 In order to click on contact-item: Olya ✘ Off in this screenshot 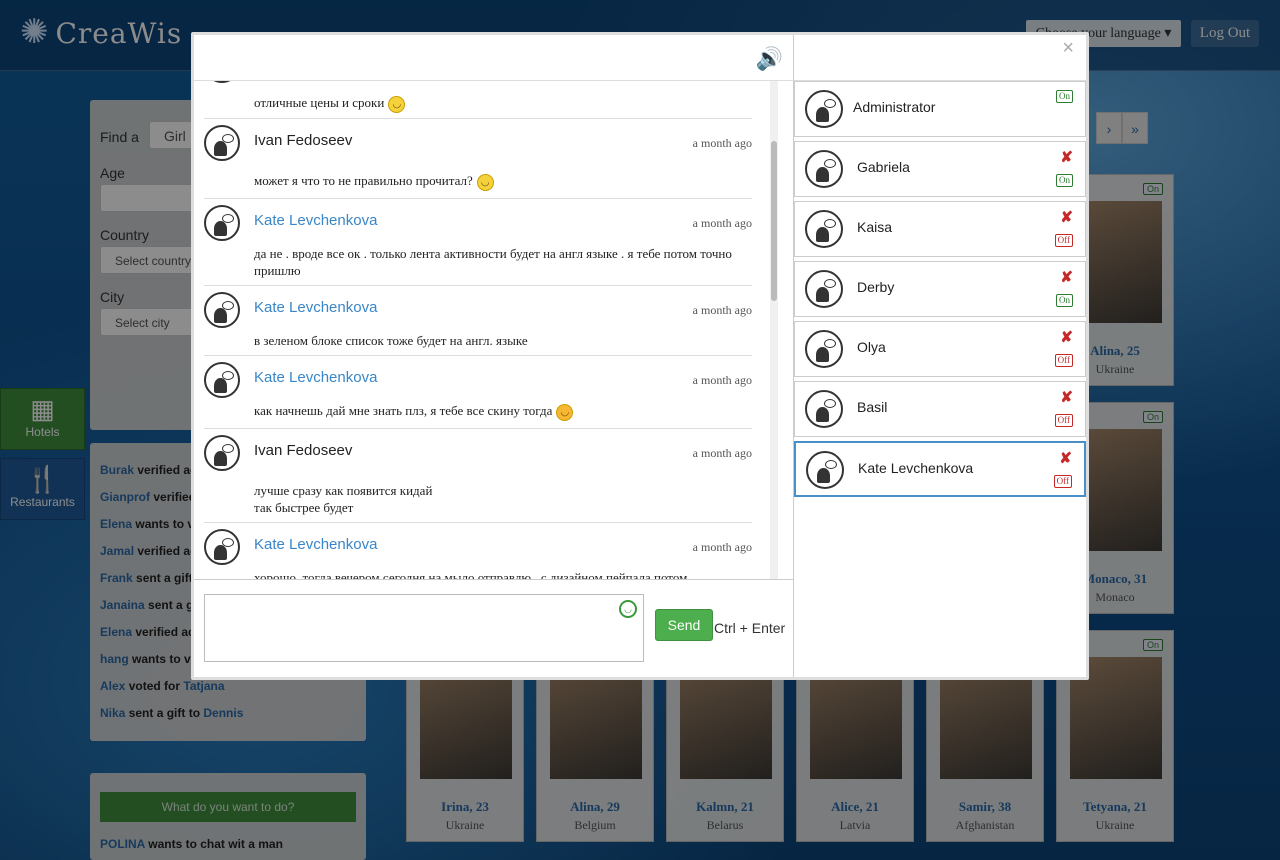, I will do `click(940, 349)`.